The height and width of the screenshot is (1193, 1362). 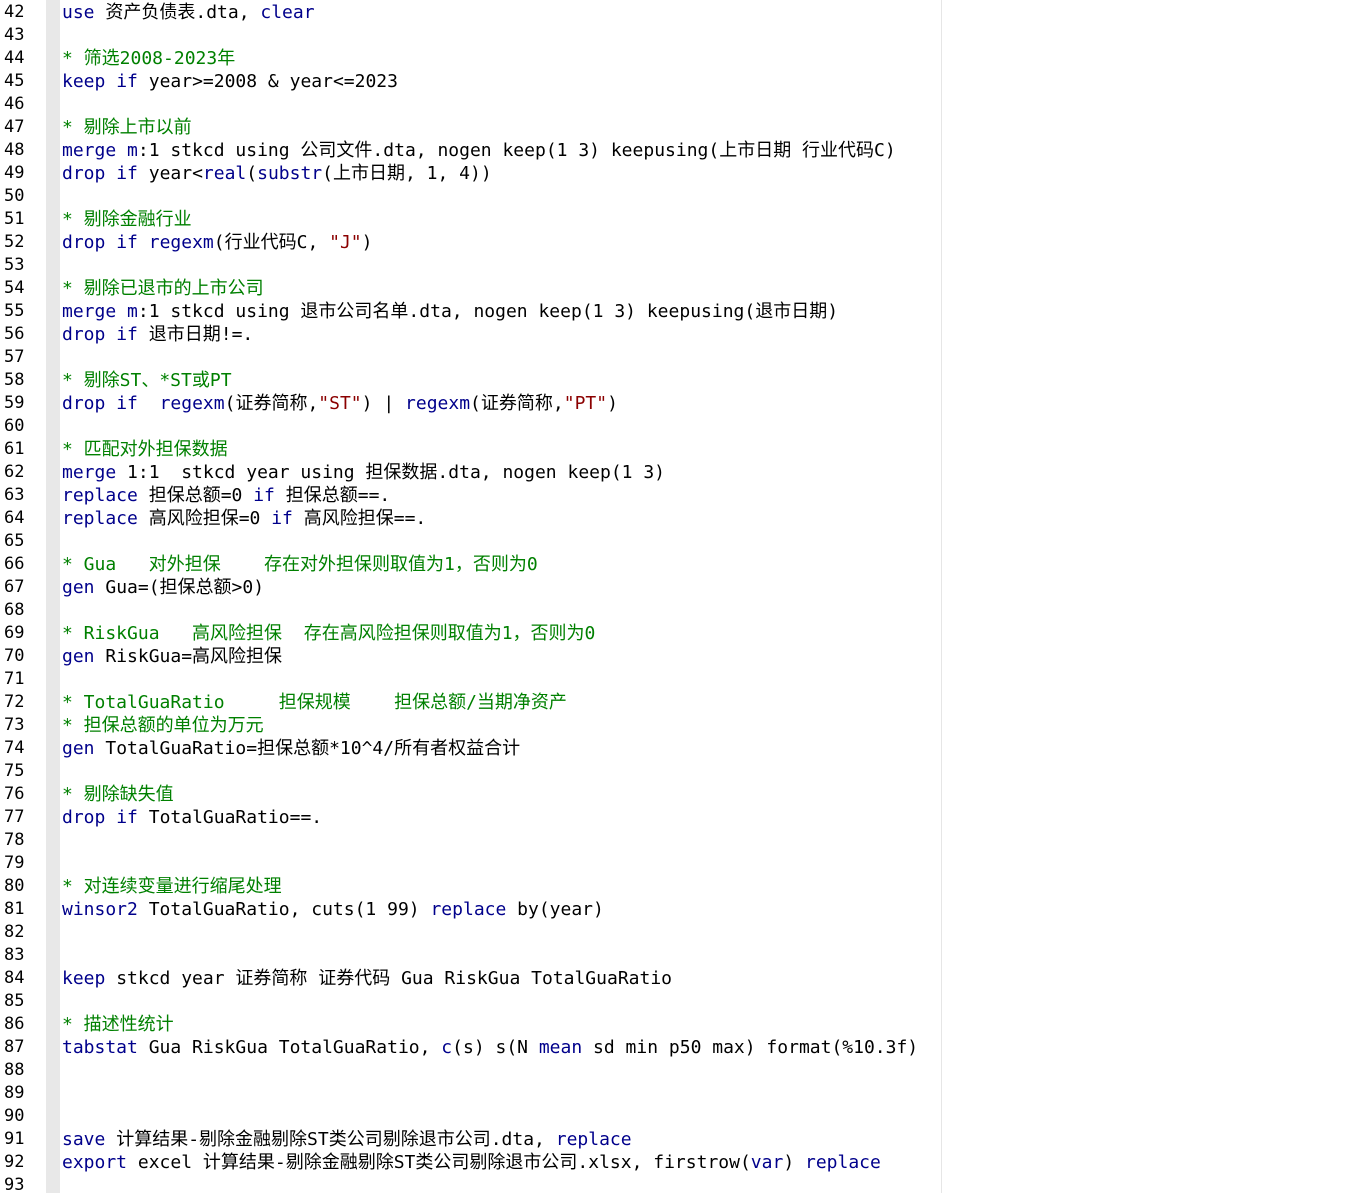 I want to click on code-line: 44 * 筛选2008-2023年, so click(x=681, y=58).